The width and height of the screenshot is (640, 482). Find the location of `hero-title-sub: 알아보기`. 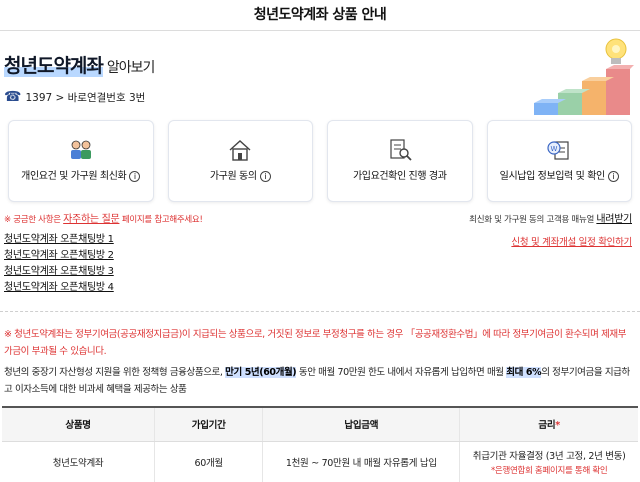

hero-title-sub: 알아보기 is located at coordinates (131, 68).